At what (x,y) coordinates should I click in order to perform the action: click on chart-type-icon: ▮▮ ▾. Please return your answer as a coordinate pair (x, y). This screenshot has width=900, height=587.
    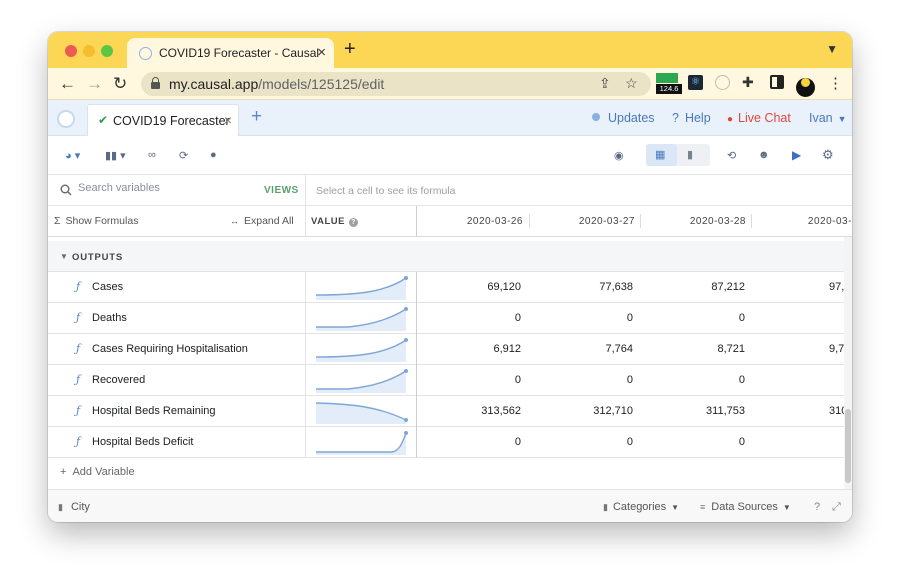
    Looking at the image, I should click on (115, 155).